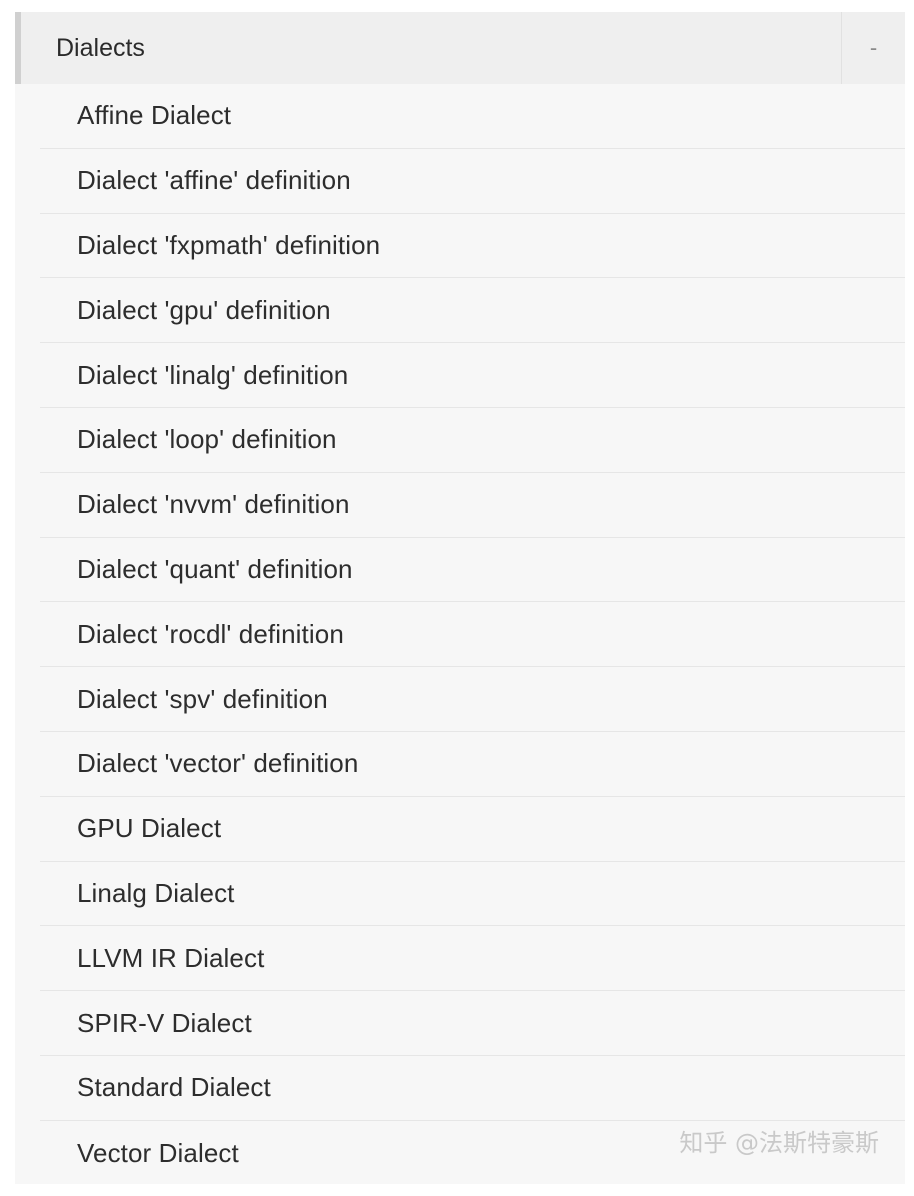 The height and width of the screenshot is (1196, 914). Describe the element at coordinates (472, 635) in the screenshot. I see `list-item: Dialect 'rocdl' definition` at that location.